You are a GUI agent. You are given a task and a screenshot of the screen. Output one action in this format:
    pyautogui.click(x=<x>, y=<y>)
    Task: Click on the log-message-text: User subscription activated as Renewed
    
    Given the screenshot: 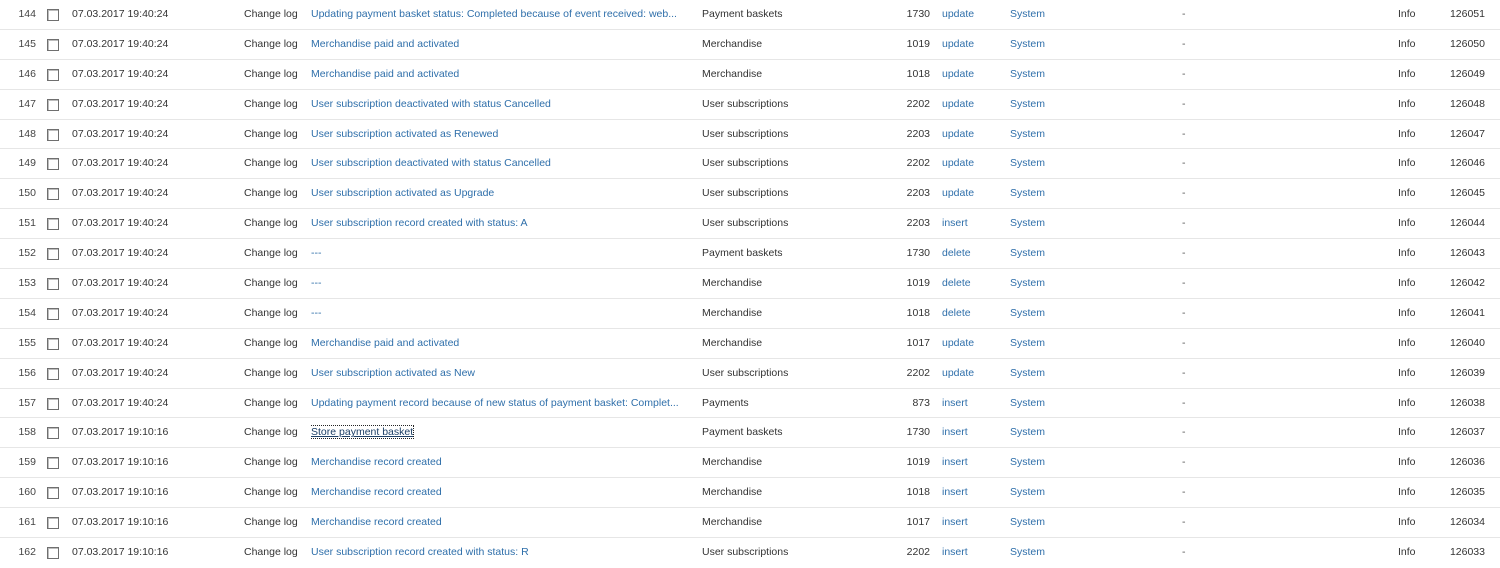 What is the action you would take?
    pyautogui.click(x=404, y=134)
    